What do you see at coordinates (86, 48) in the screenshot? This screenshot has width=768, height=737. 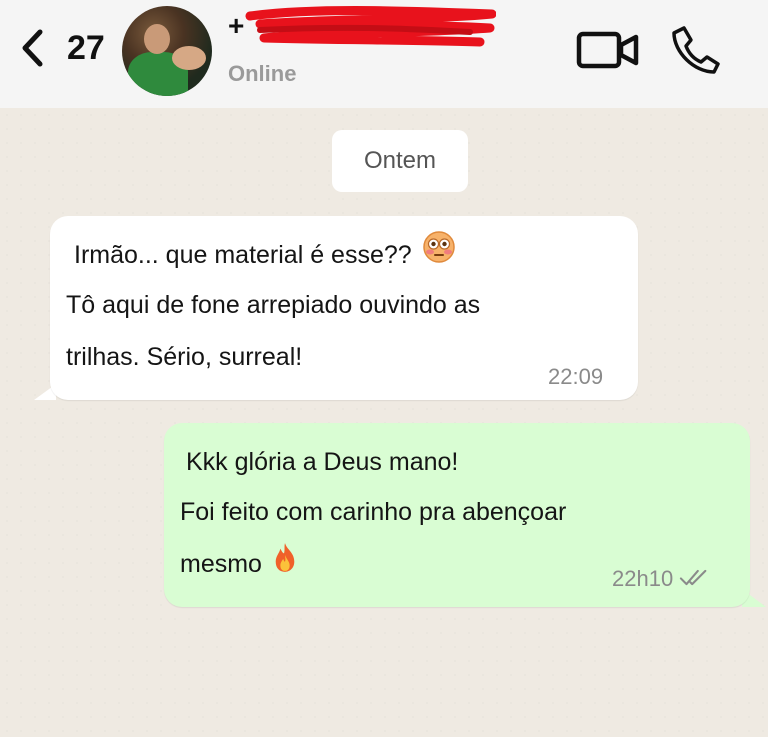 I see `unread-count: 27` at bounding box center [86, 48].